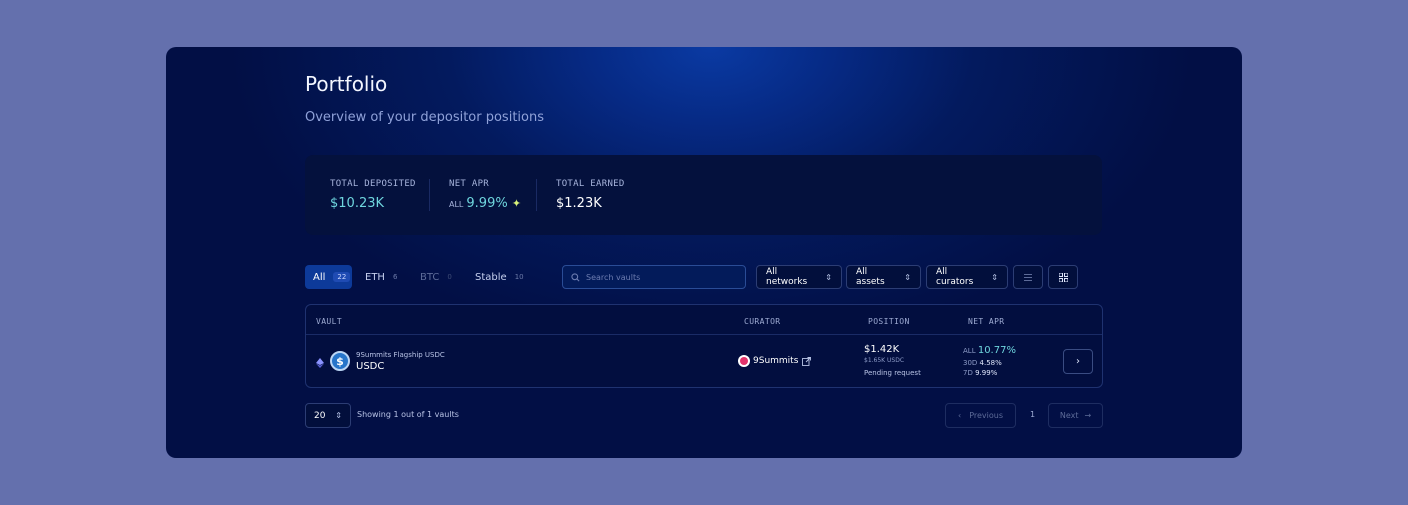  What do you see at coordinates (328, 415) in the screenshot?
I see `page-size-select: 20 ⇕` at bounding box center [328, 415].